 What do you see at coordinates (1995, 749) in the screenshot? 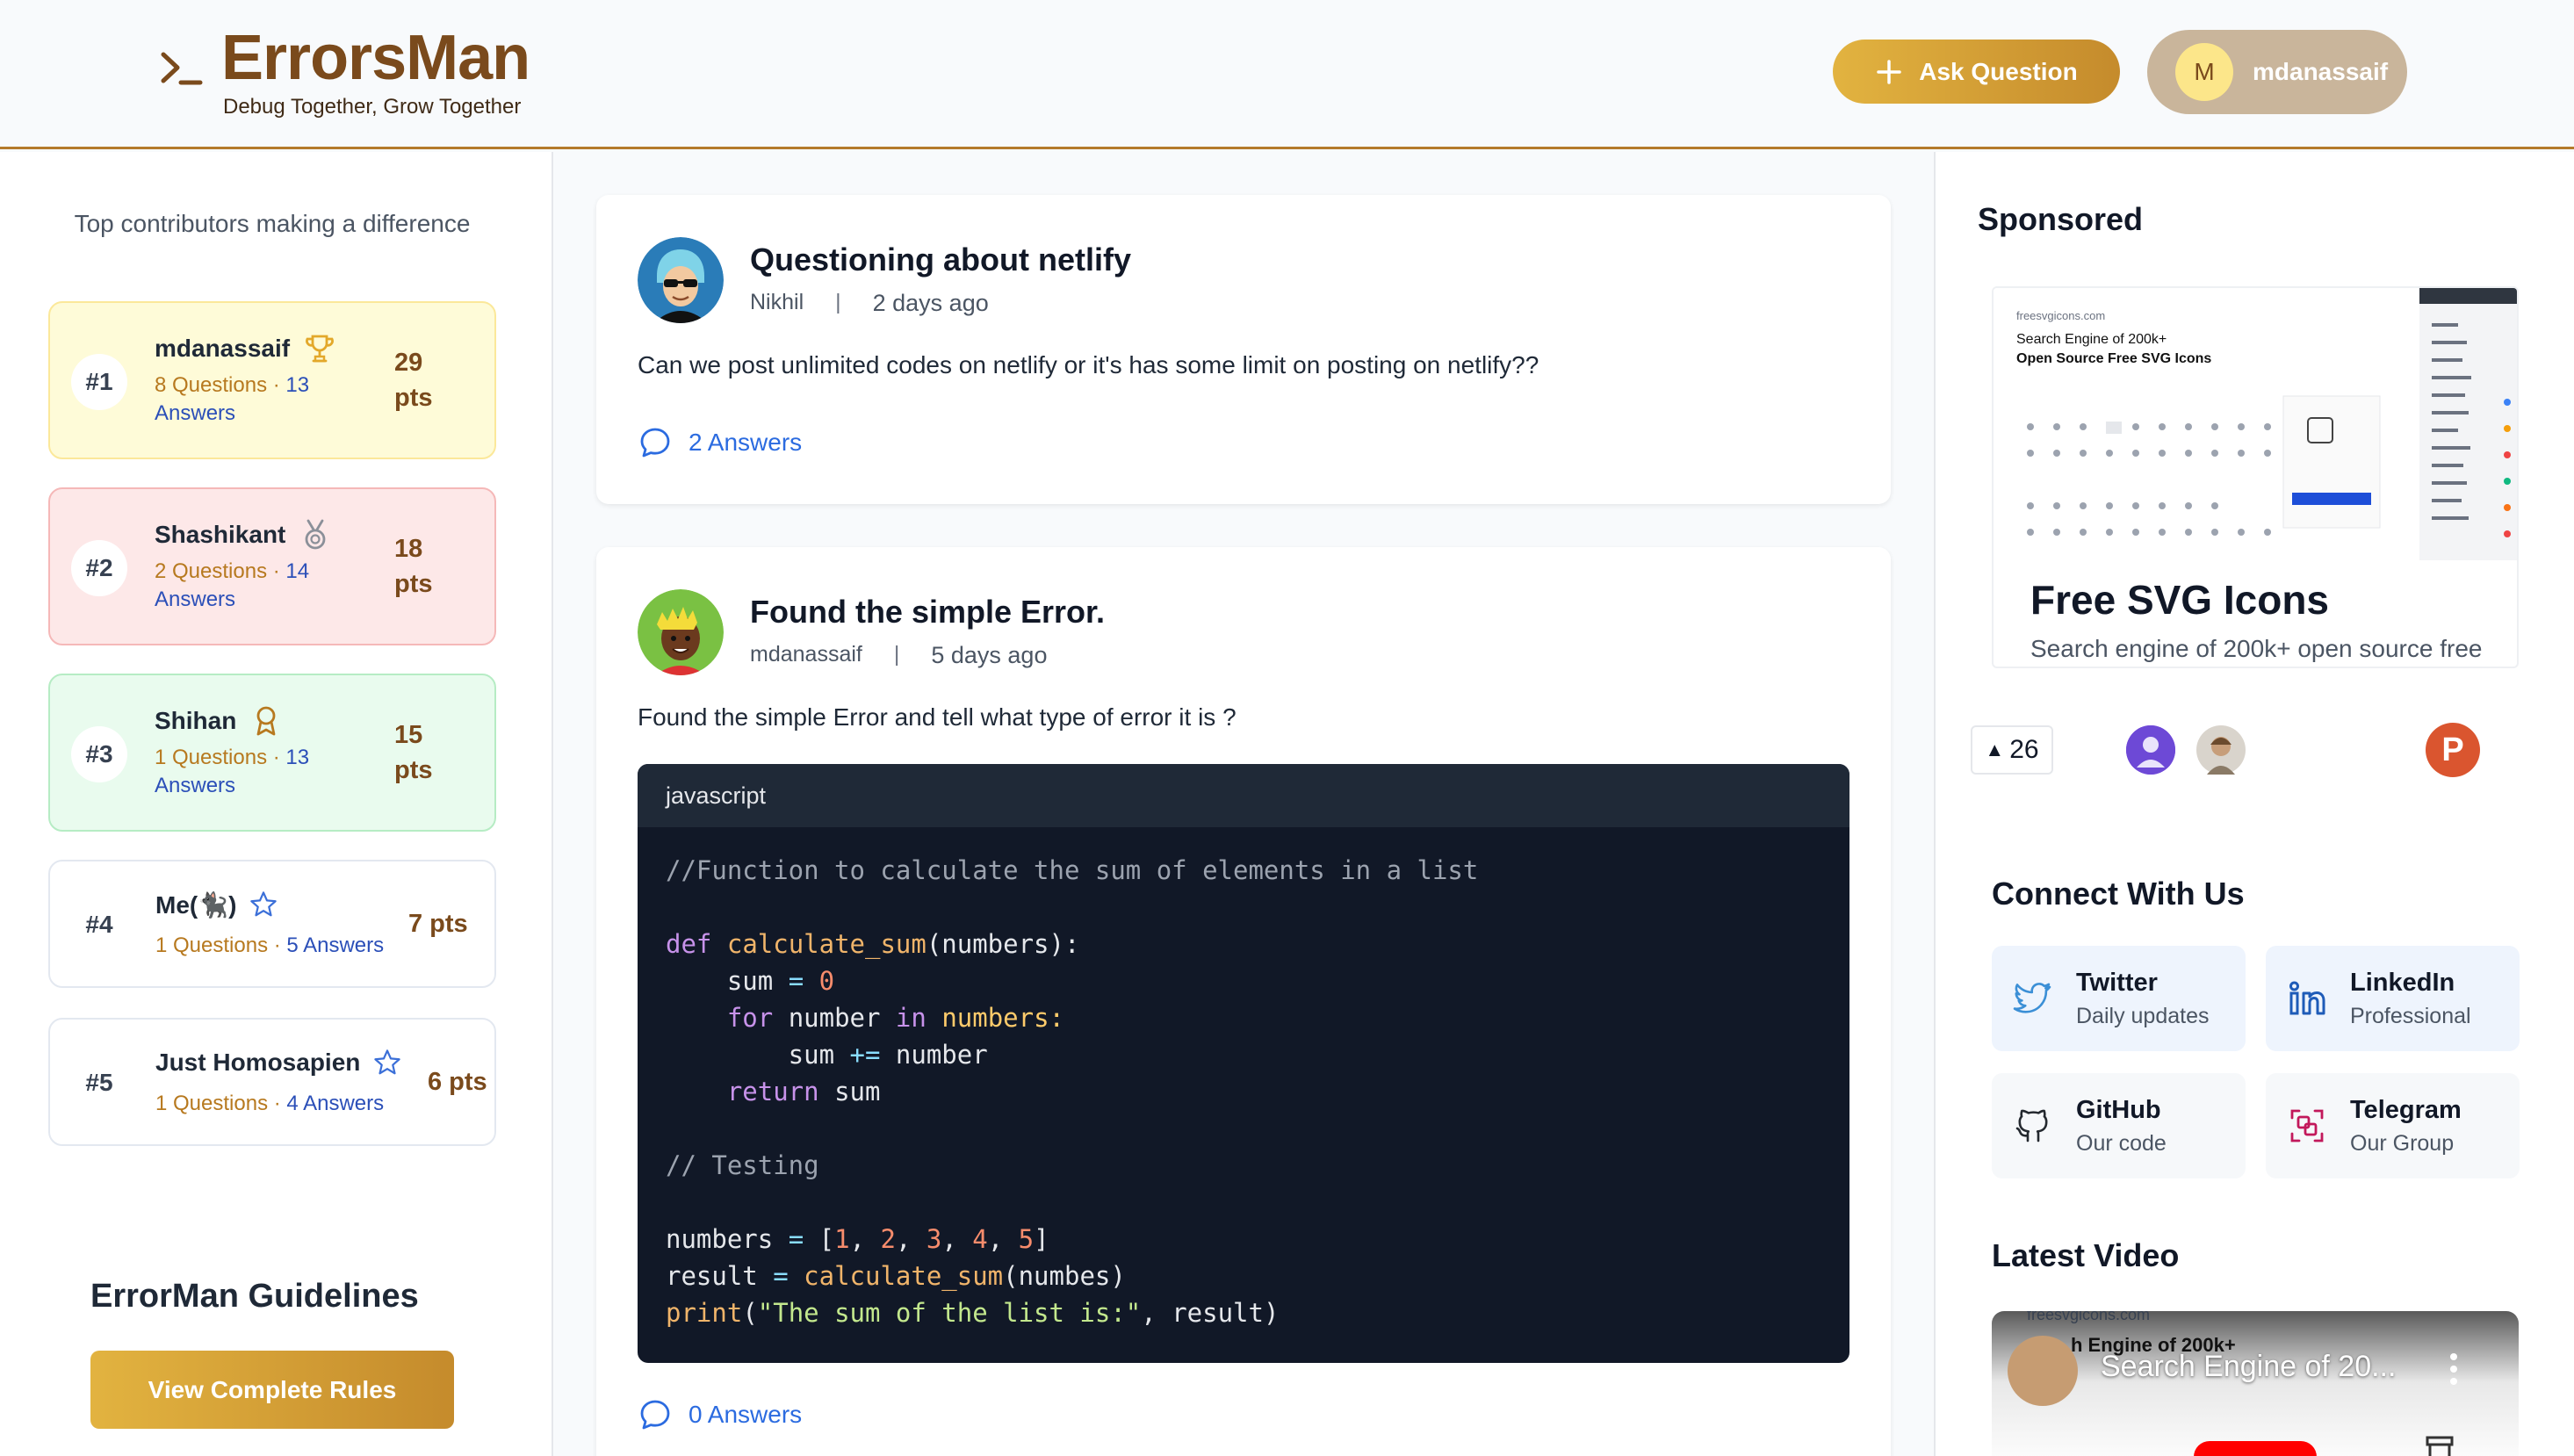
I see `upvote-triangle-icon: ▲` at bounding box center [1995, 749].